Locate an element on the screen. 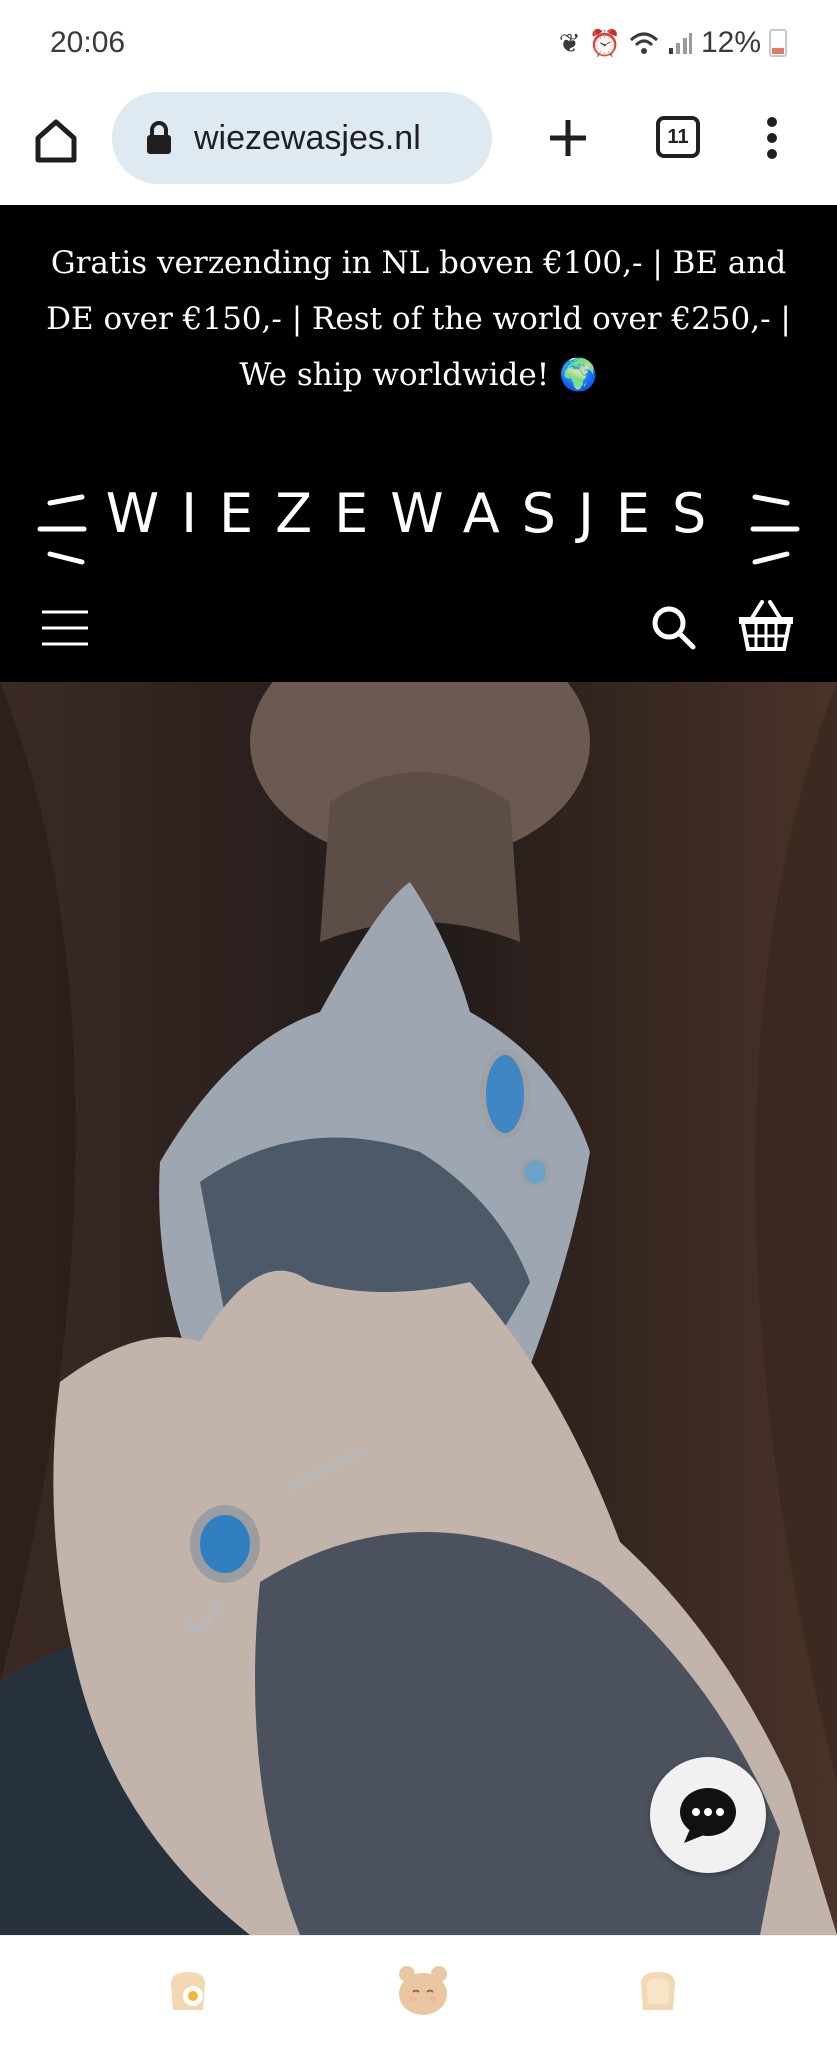  status-time: 20:06 is located at coordinates (88, 42).